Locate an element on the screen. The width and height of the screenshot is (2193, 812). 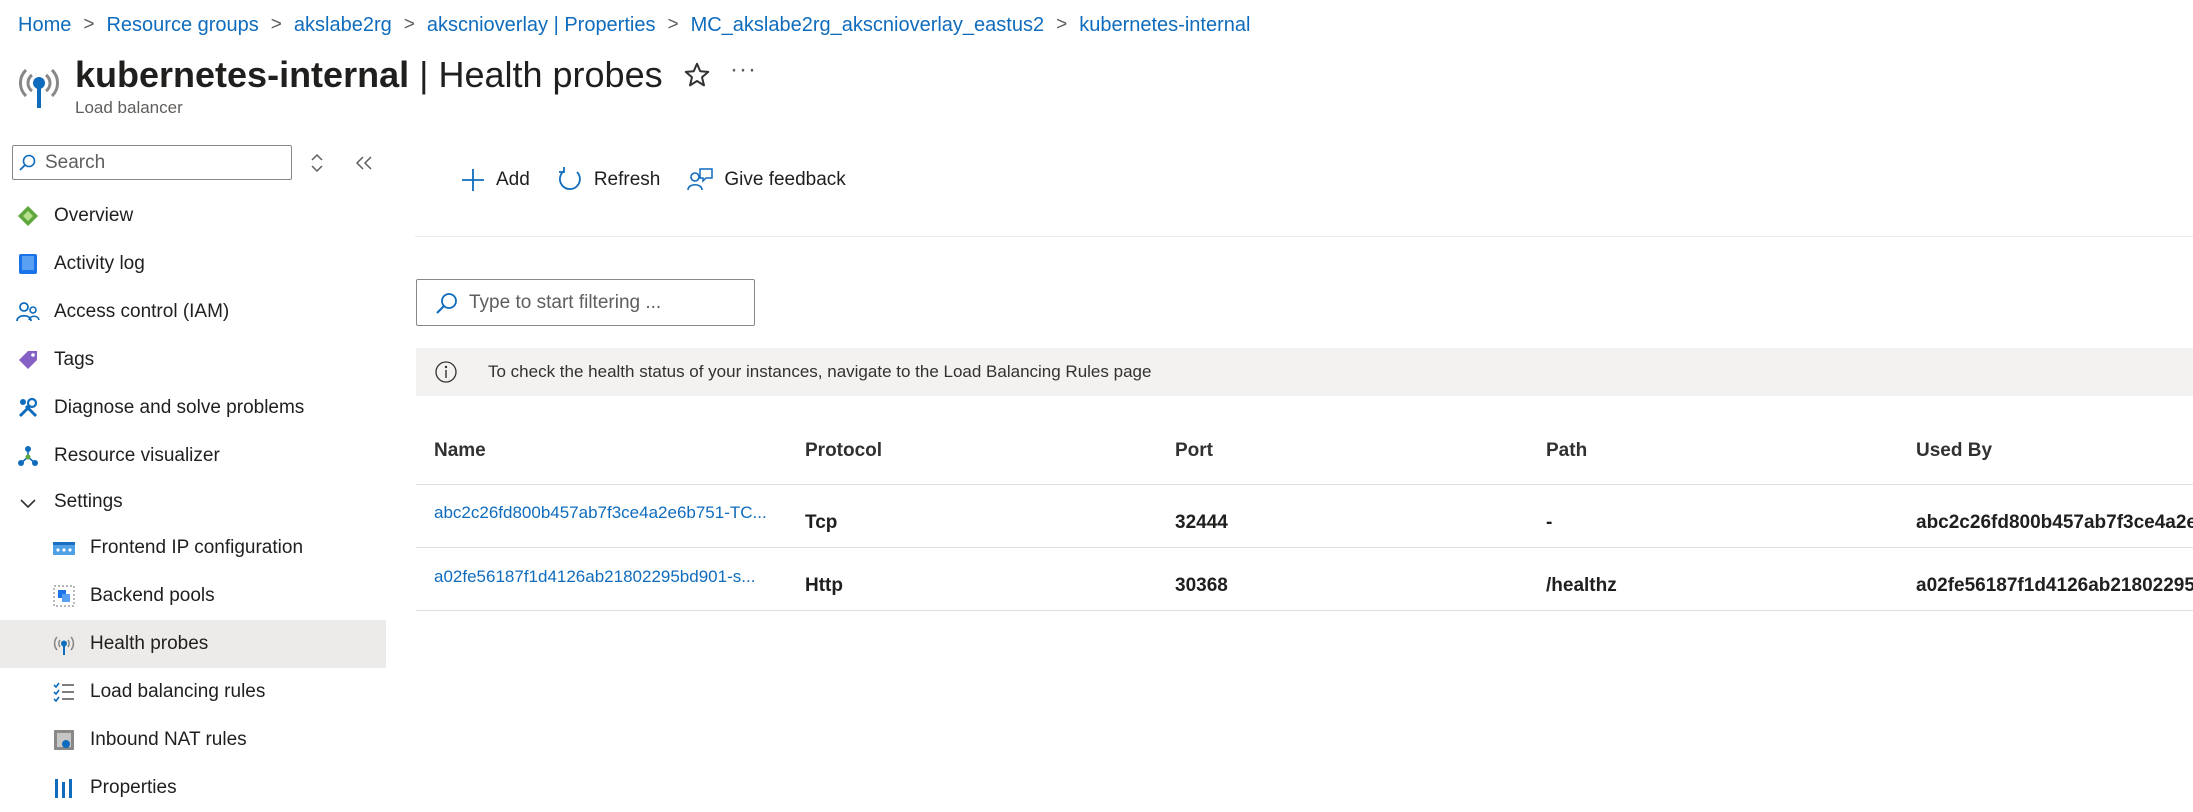
chevron-down-icon is located at coordinates (28, 504).